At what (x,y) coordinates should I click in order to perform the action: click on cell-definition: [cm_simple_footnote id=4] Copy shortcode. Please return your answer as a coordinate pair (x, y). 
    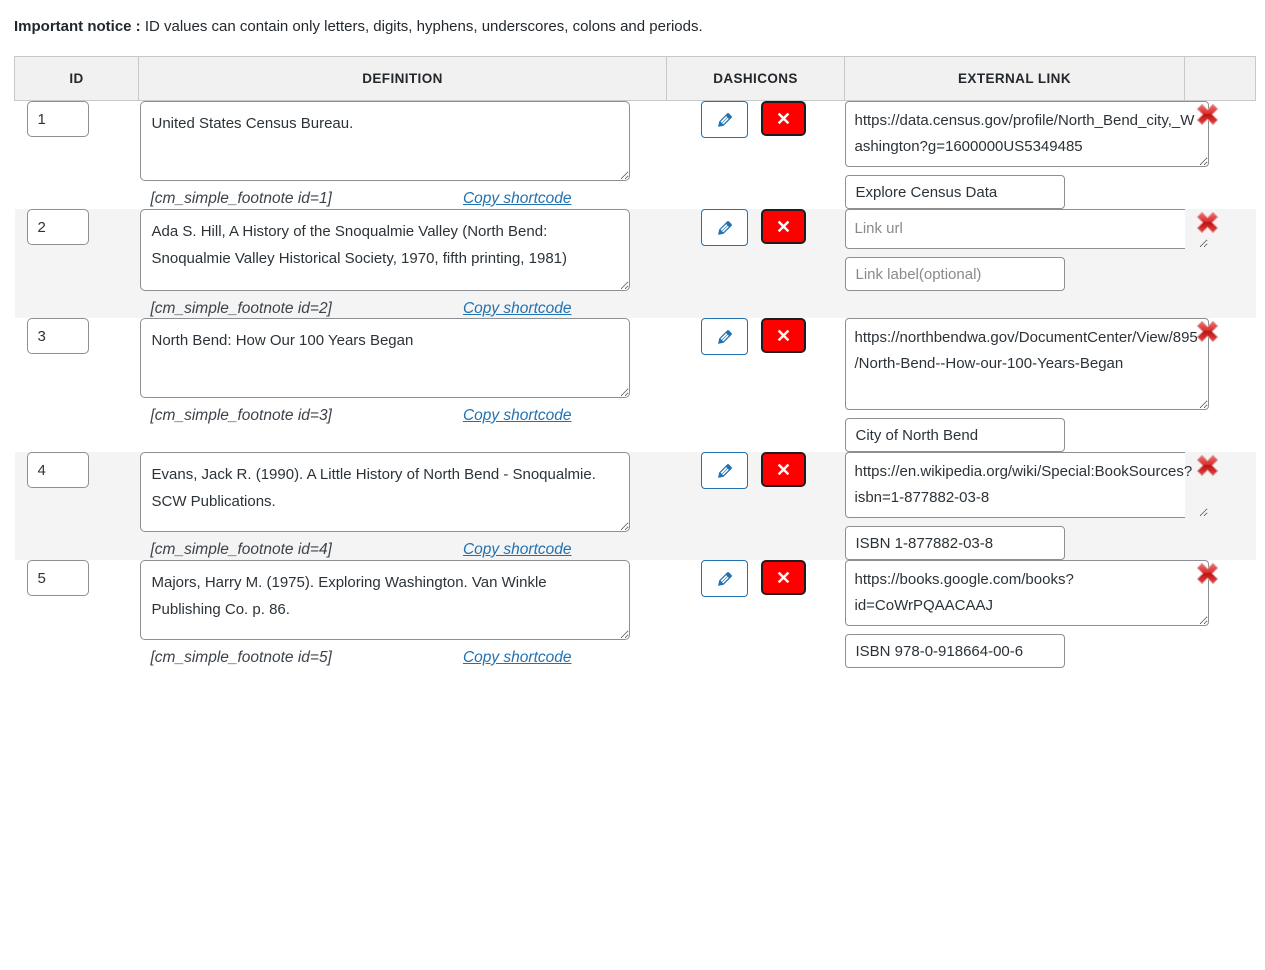
    Looking at the image, I should click on (402, 506).